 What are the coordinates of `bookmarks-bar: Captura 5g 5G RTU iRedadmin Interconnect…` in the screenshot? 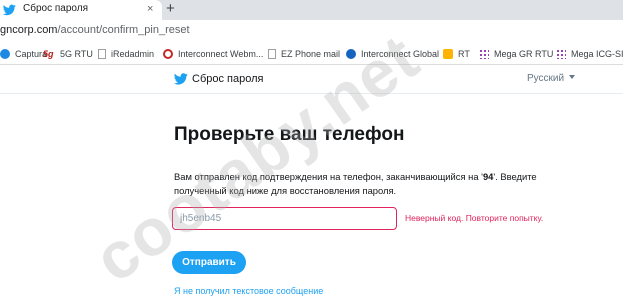 It's located at (311, 53).